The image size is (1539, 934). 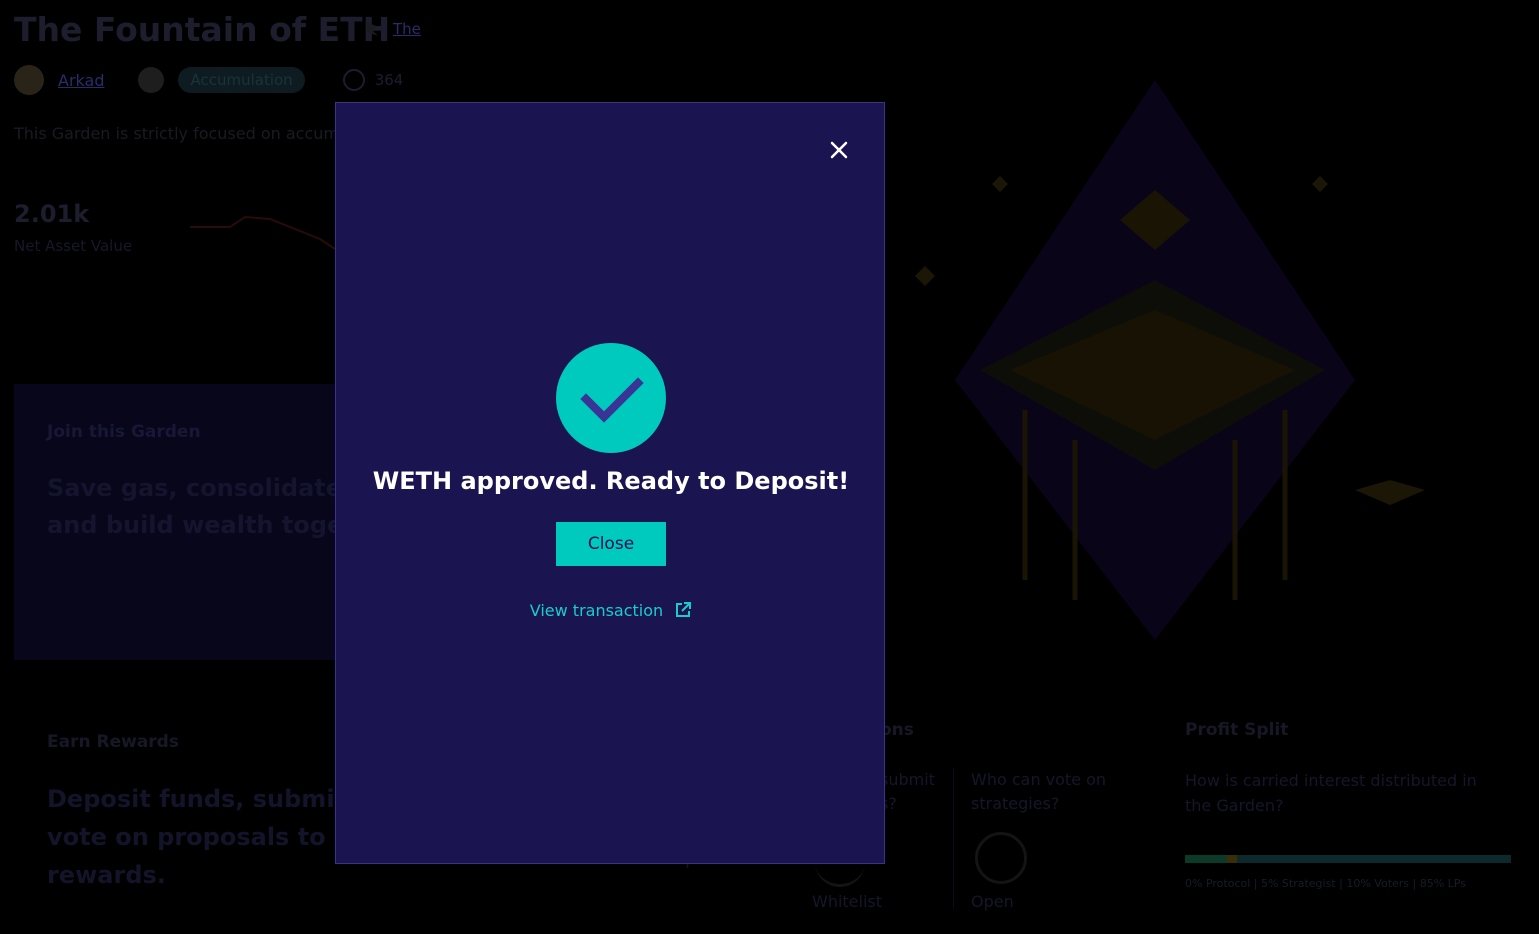 I want to click on view-transaction-label: View transaction, so click(x=596, y=610).